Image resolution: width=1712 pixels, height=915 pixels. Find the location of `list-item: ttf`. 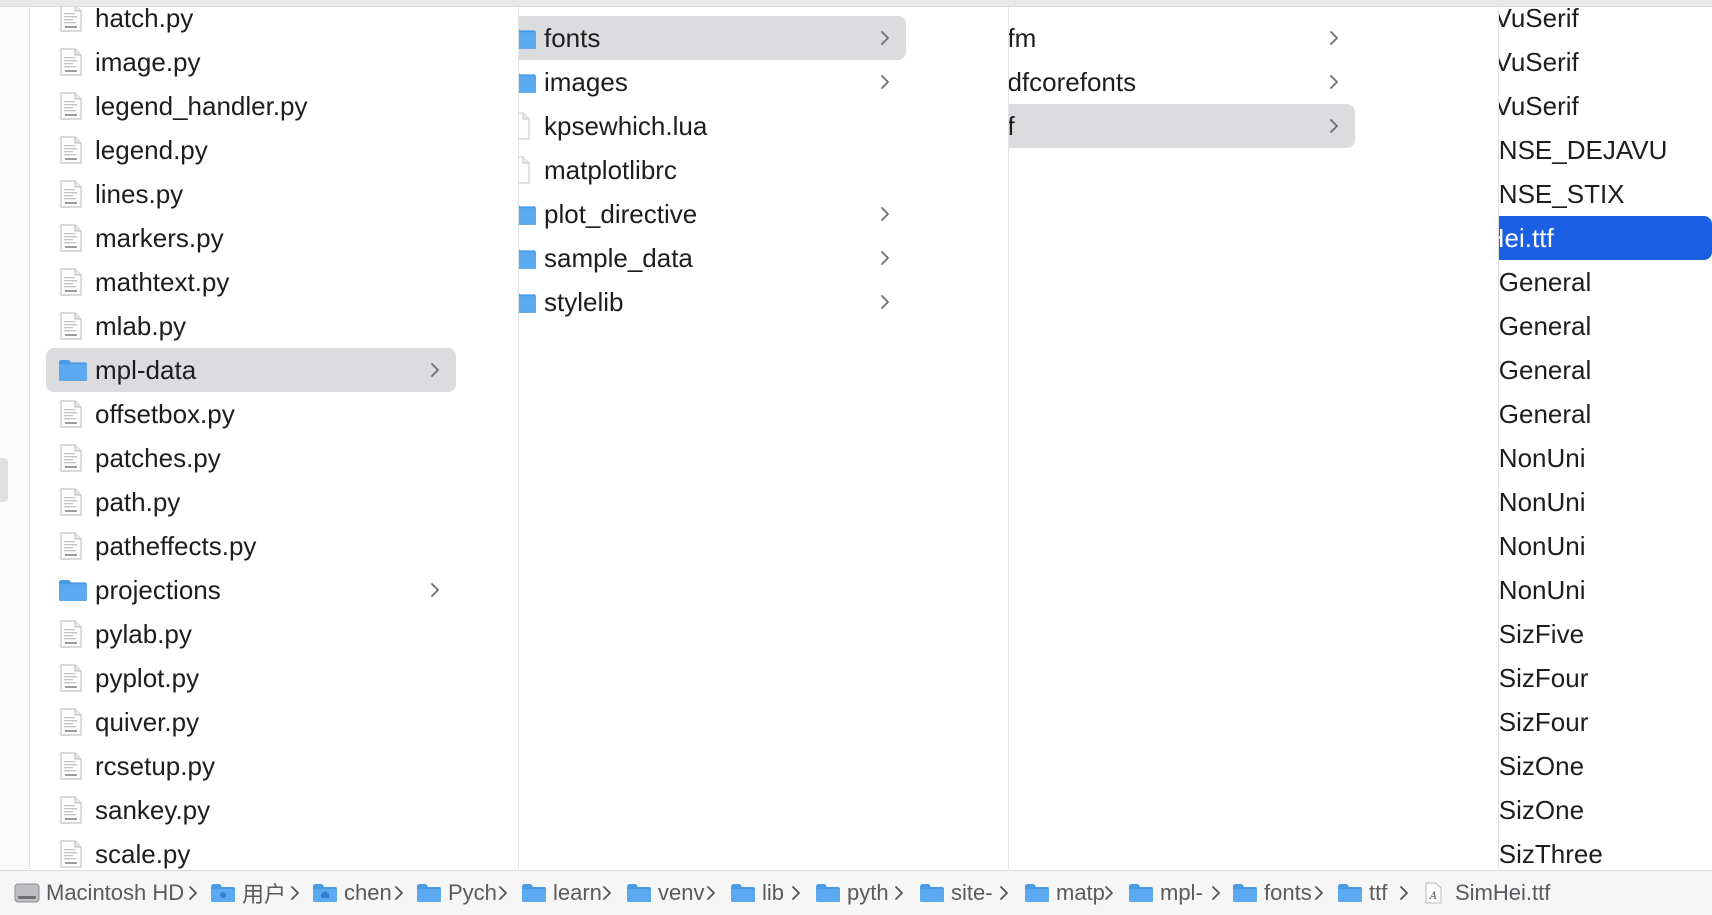

list-item: ttf is located at coordinates (1182, 126).